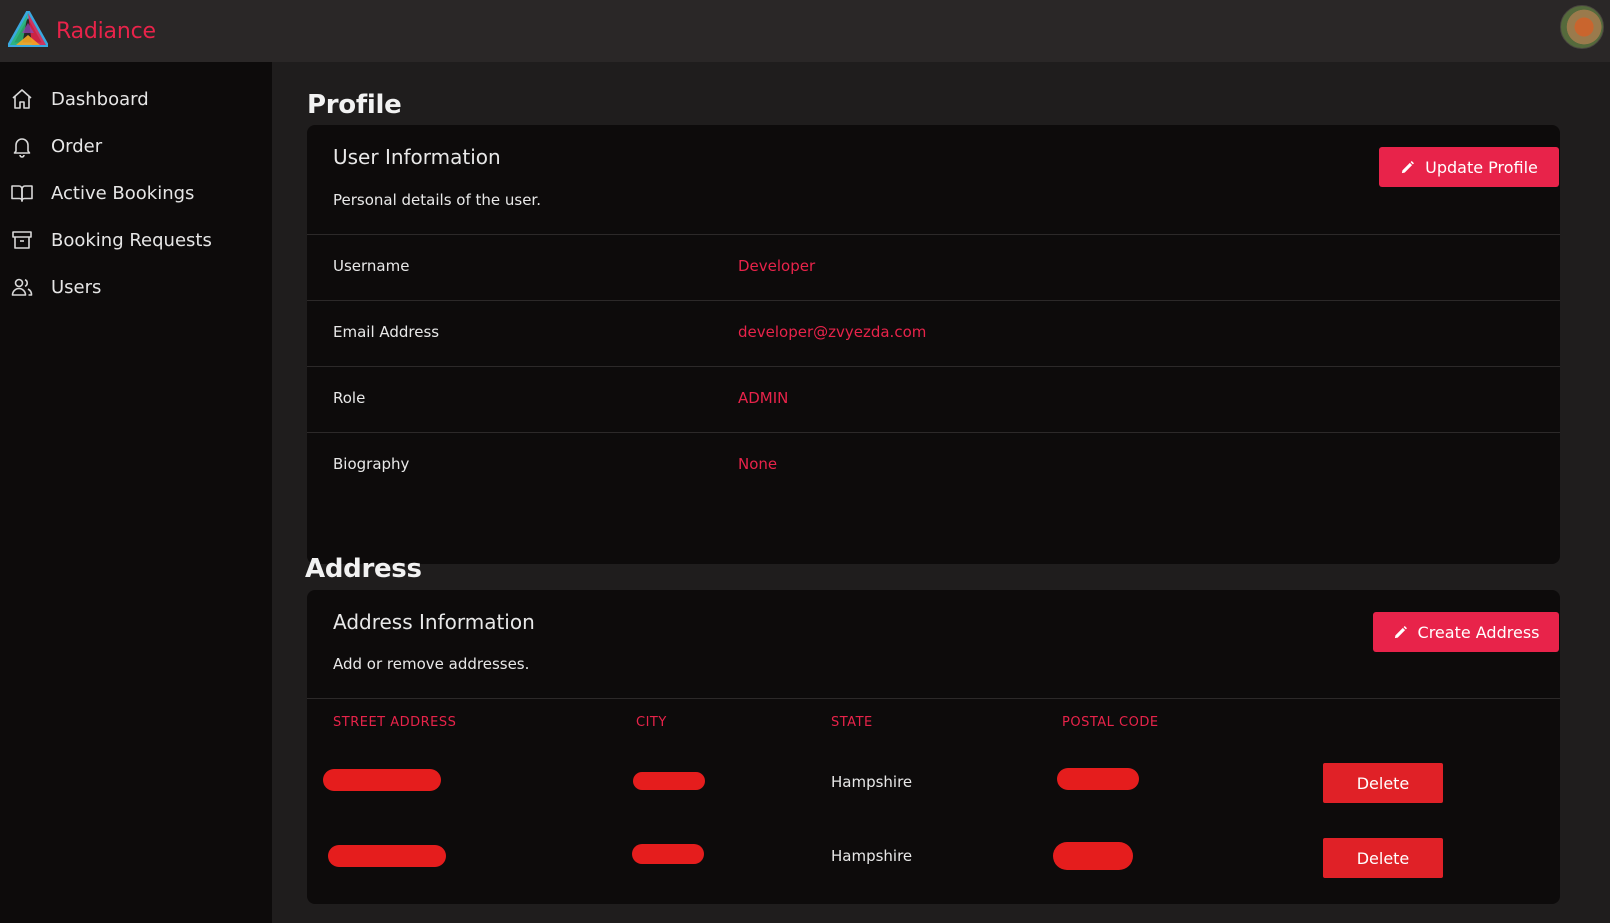 This screenshot has width=1610, height=923. What do you see at coordinates (371, 464) in the screenshot?
I see `field-label: Biography` at bounding box center [371, 464].